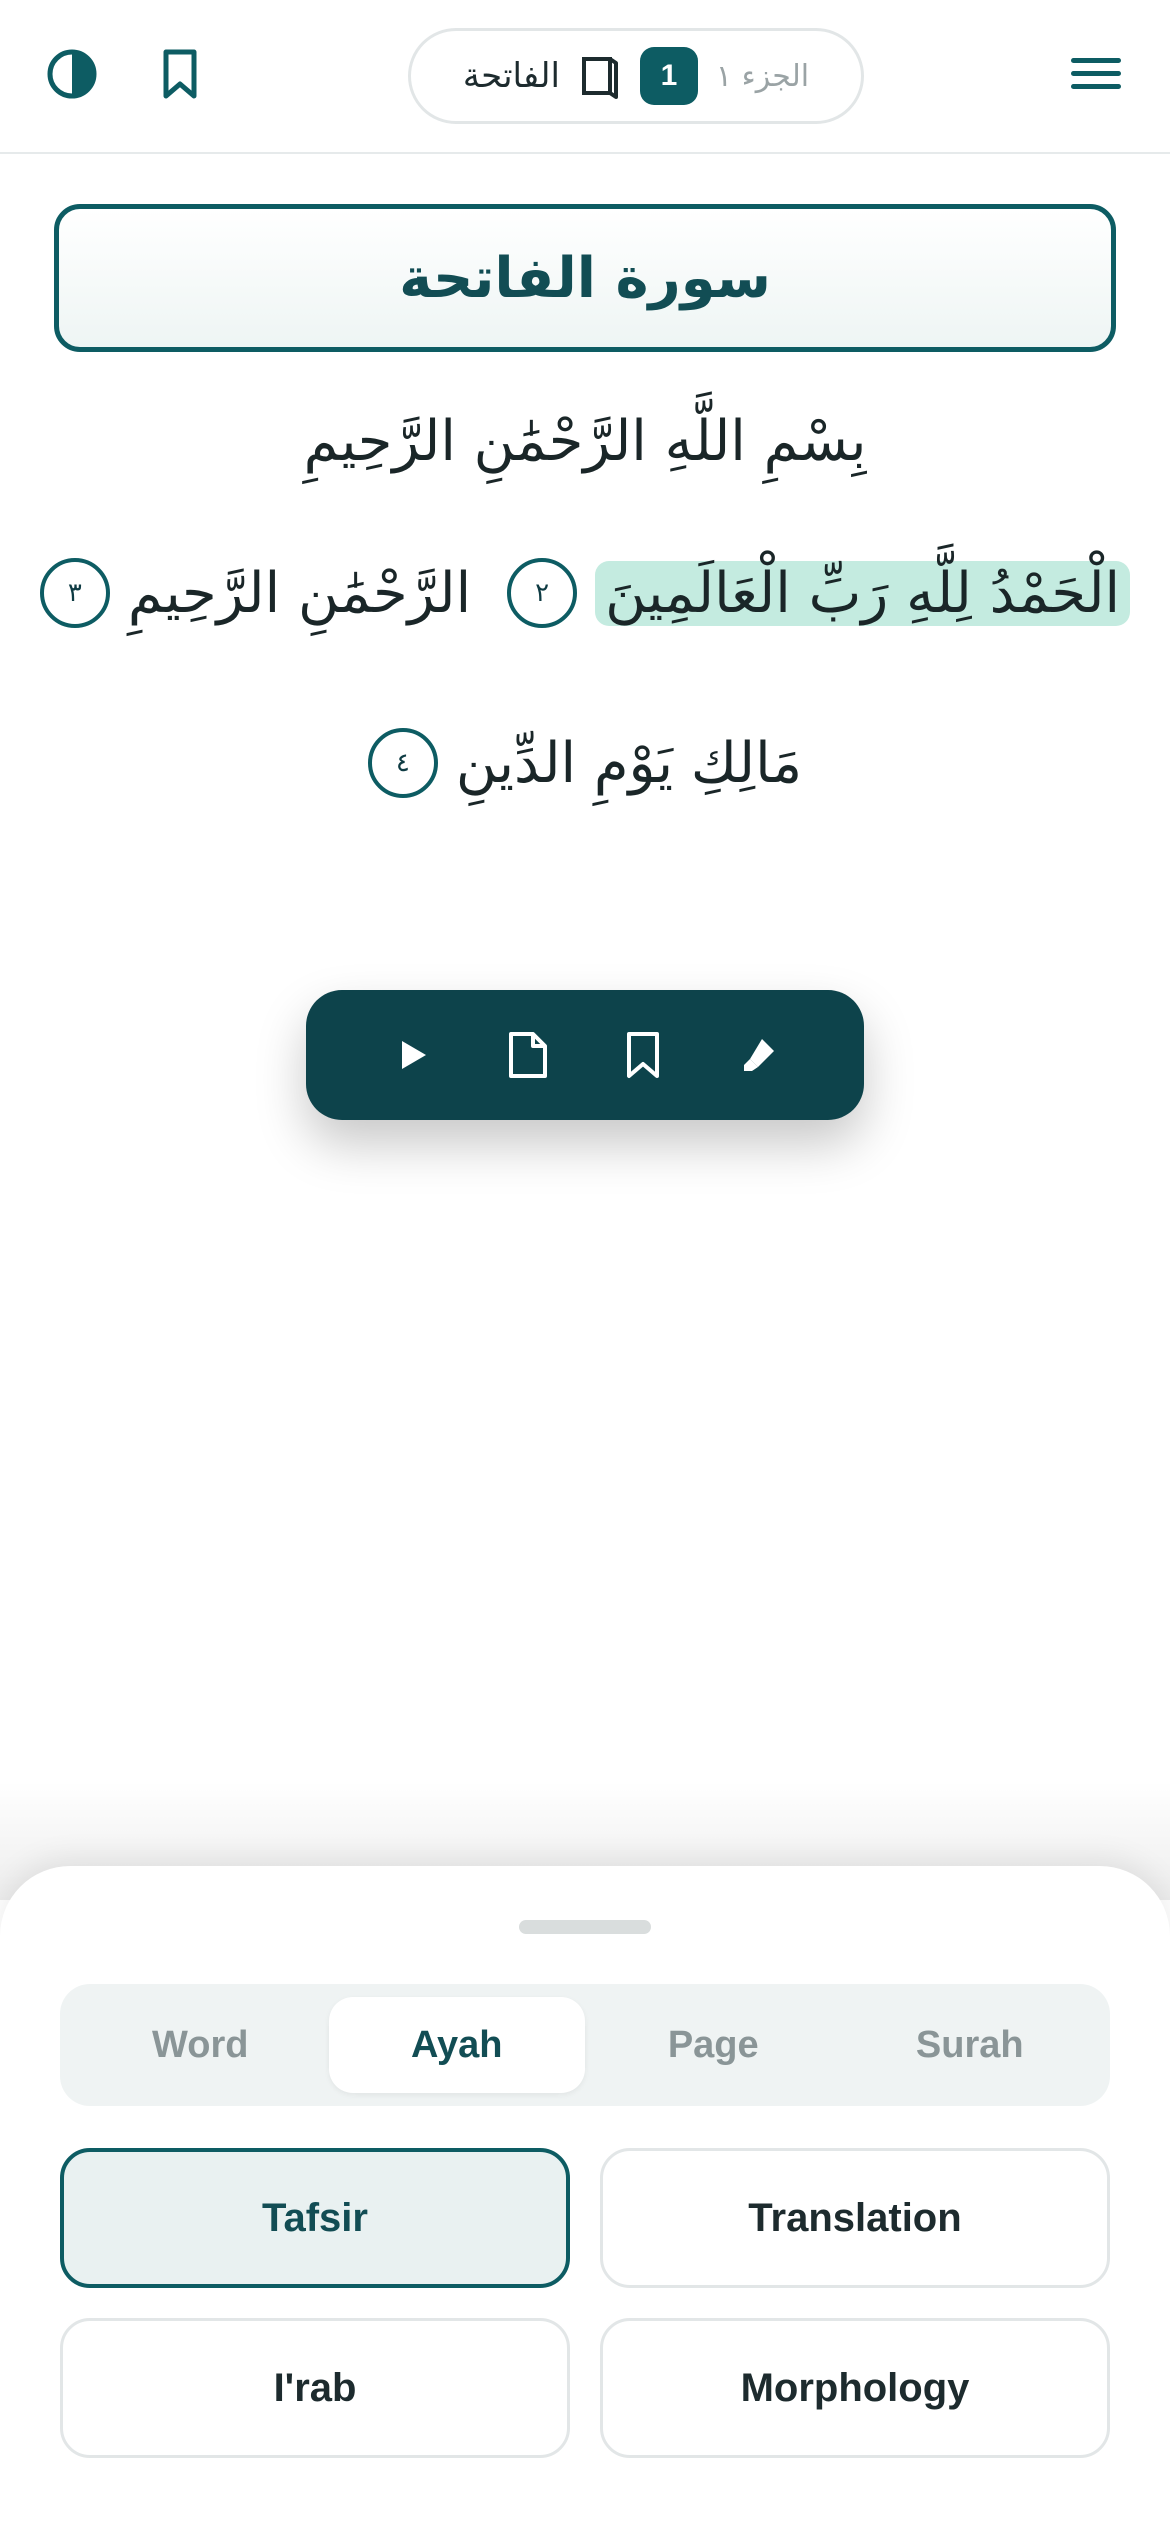 Image resolution: width=1170 pixels, height=2532 pixels. What do you see at coordinates (970, 2045) in the screenshot?
I see `tab-surah: Surah` at bounding box center [970, 2045].